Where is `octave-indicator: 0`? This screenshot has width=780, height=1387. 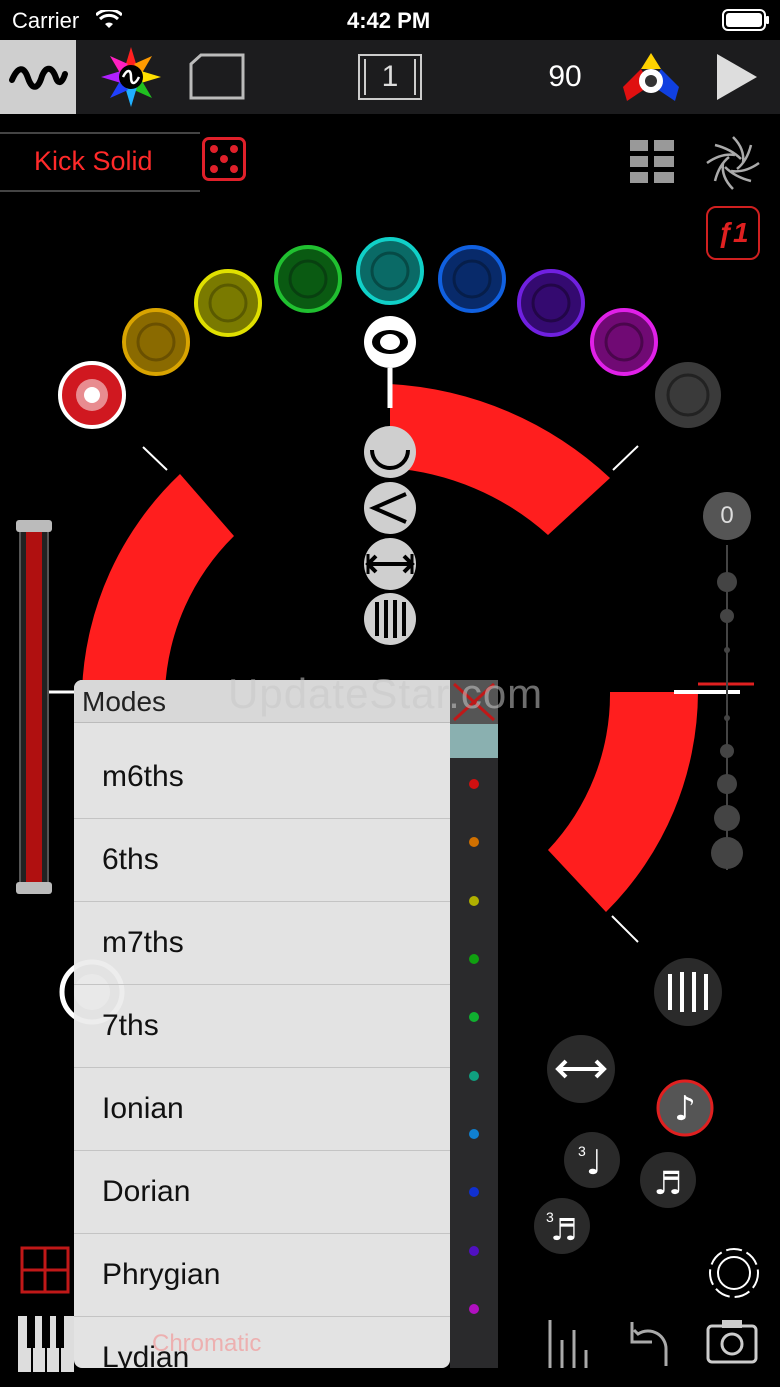
octave-indicator: 0 is located at coordinates (727, 516).